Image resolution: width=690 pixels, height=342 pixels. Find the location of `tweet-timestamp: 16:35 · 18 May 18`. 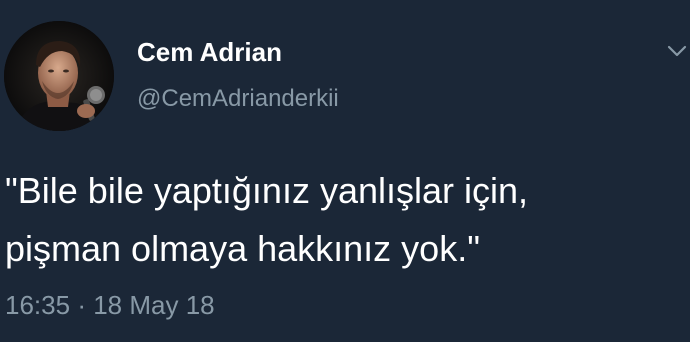

tweet-timestamp: 16:35 · 18 May 18 is located at coordinates (110, 305).